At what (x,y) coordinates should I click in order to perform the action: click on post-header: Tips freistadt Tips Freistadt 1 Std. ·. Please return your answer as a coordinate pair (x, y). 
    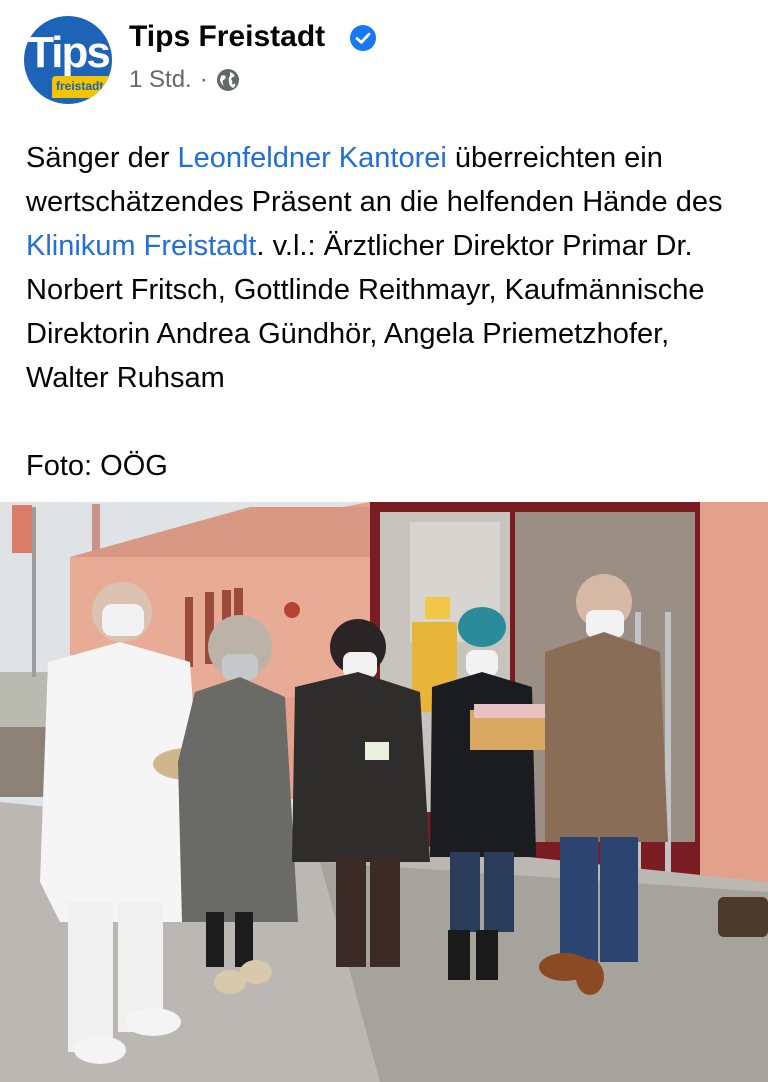
    Looking at the image, I should click on (384, 60).